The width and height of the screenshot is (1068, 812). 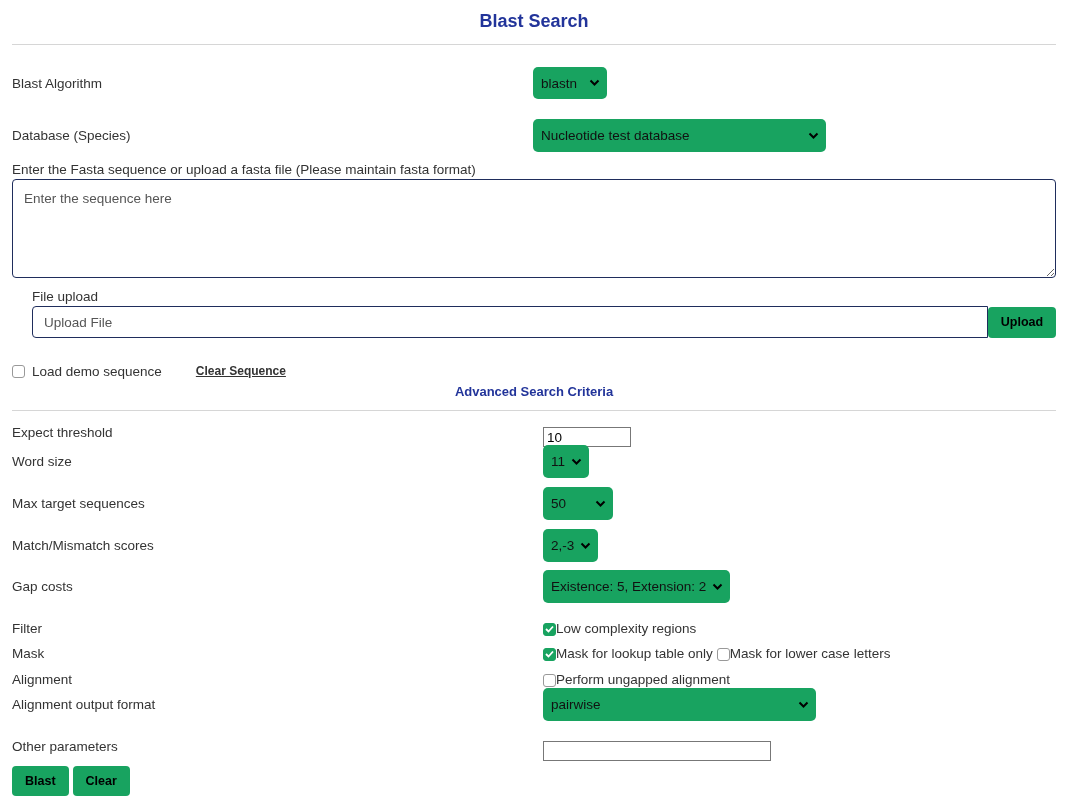 What do you see at coordinates (84, 705) in the screenshot?
I see `field-label: Alignment output format` at bounding box center [84, 705].